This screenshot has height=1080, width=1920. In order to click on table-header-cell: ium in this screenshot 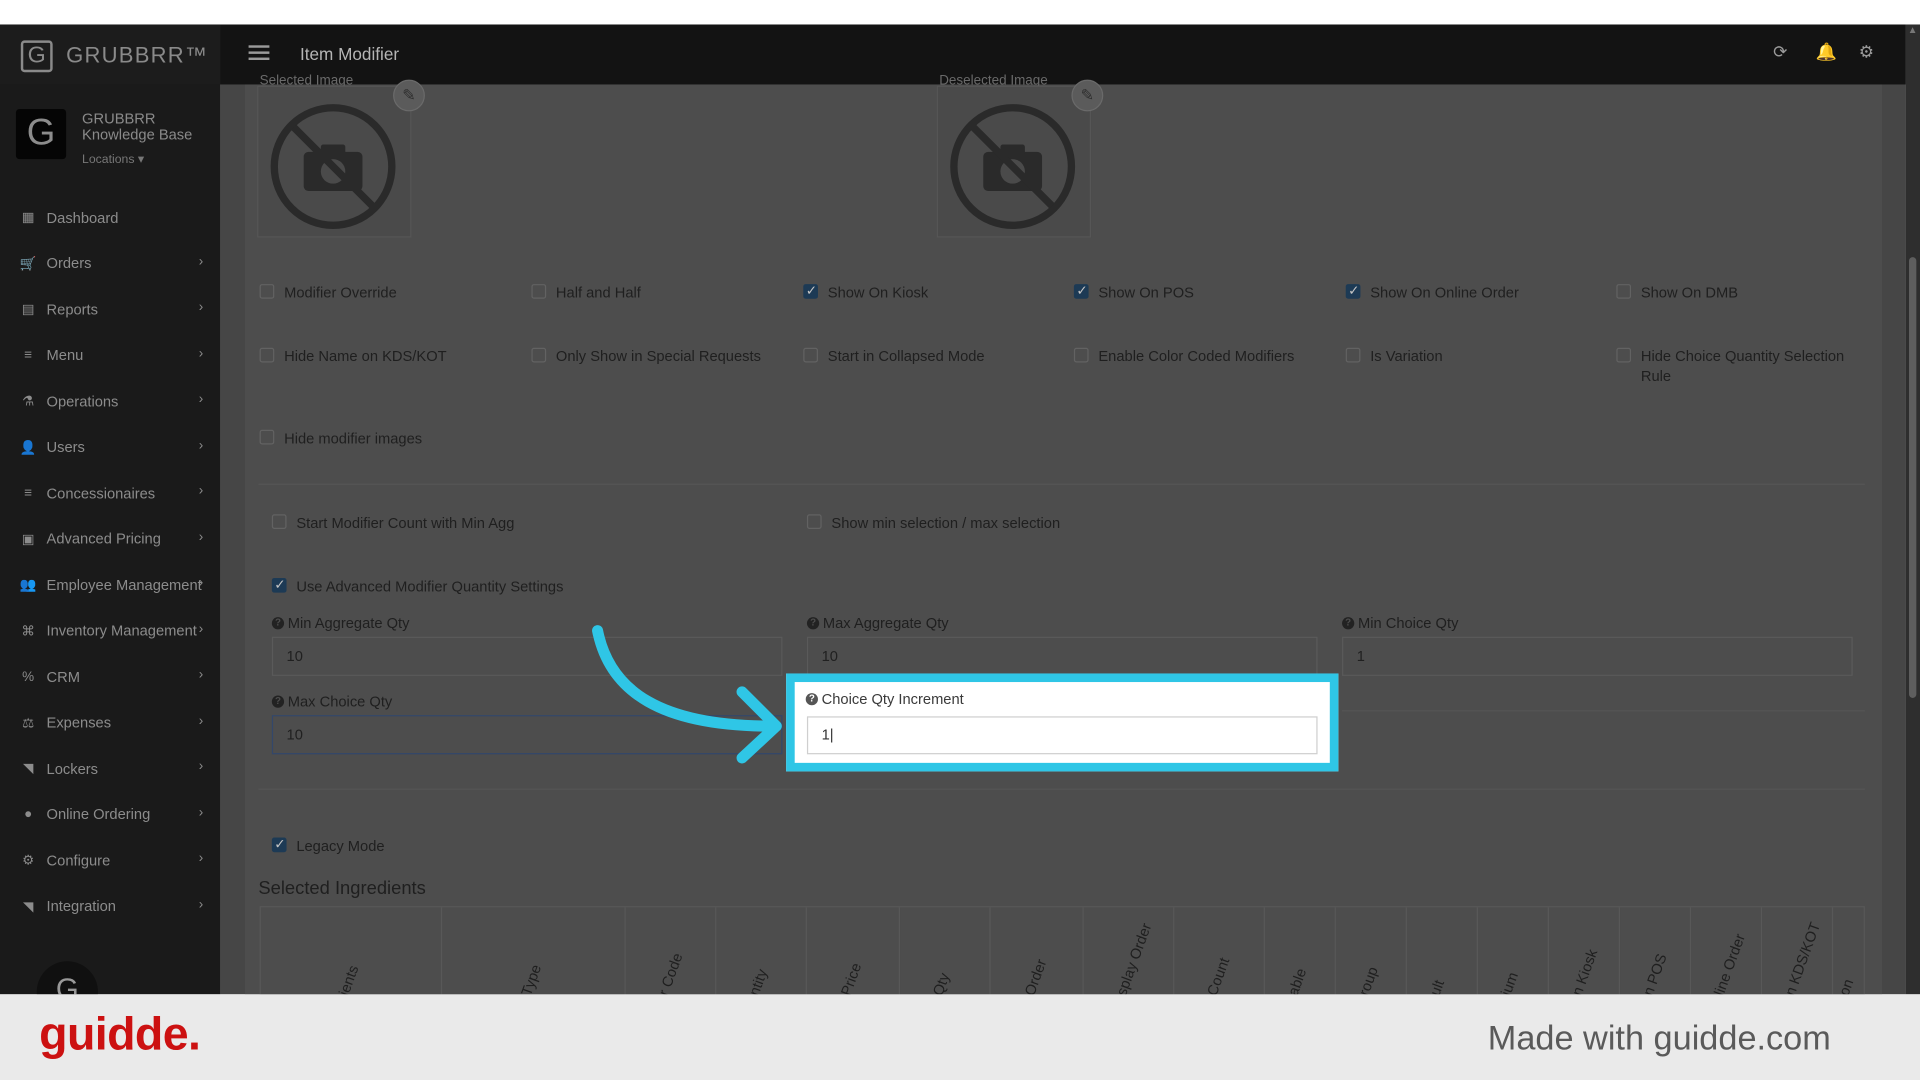, I will do `click(1513, 955)`.